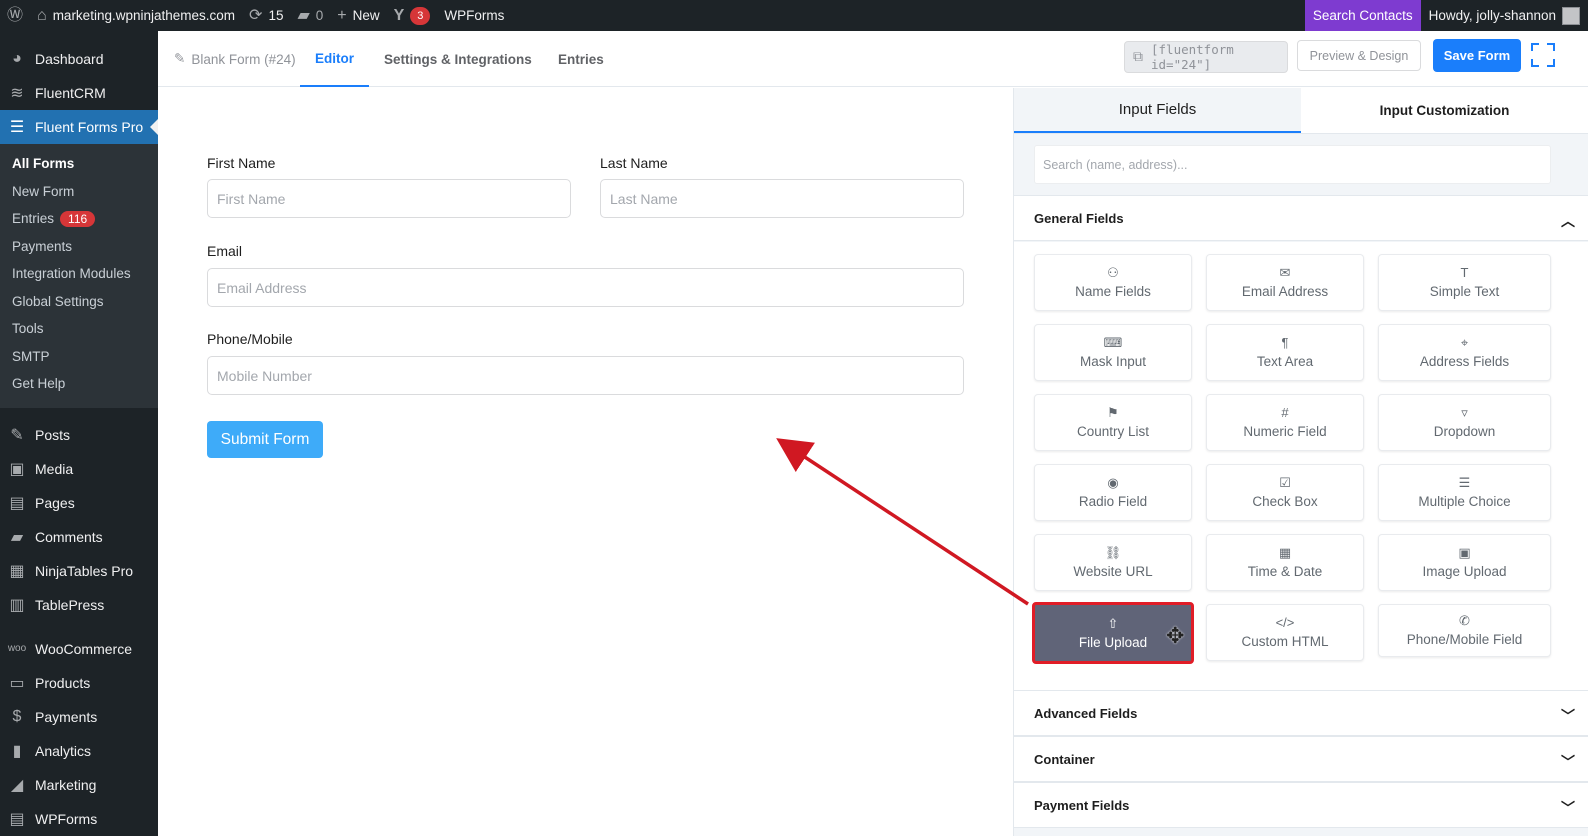 The image size is (1588, 836). I want to click on comments-link: ▰ 0, so click(310, 15).